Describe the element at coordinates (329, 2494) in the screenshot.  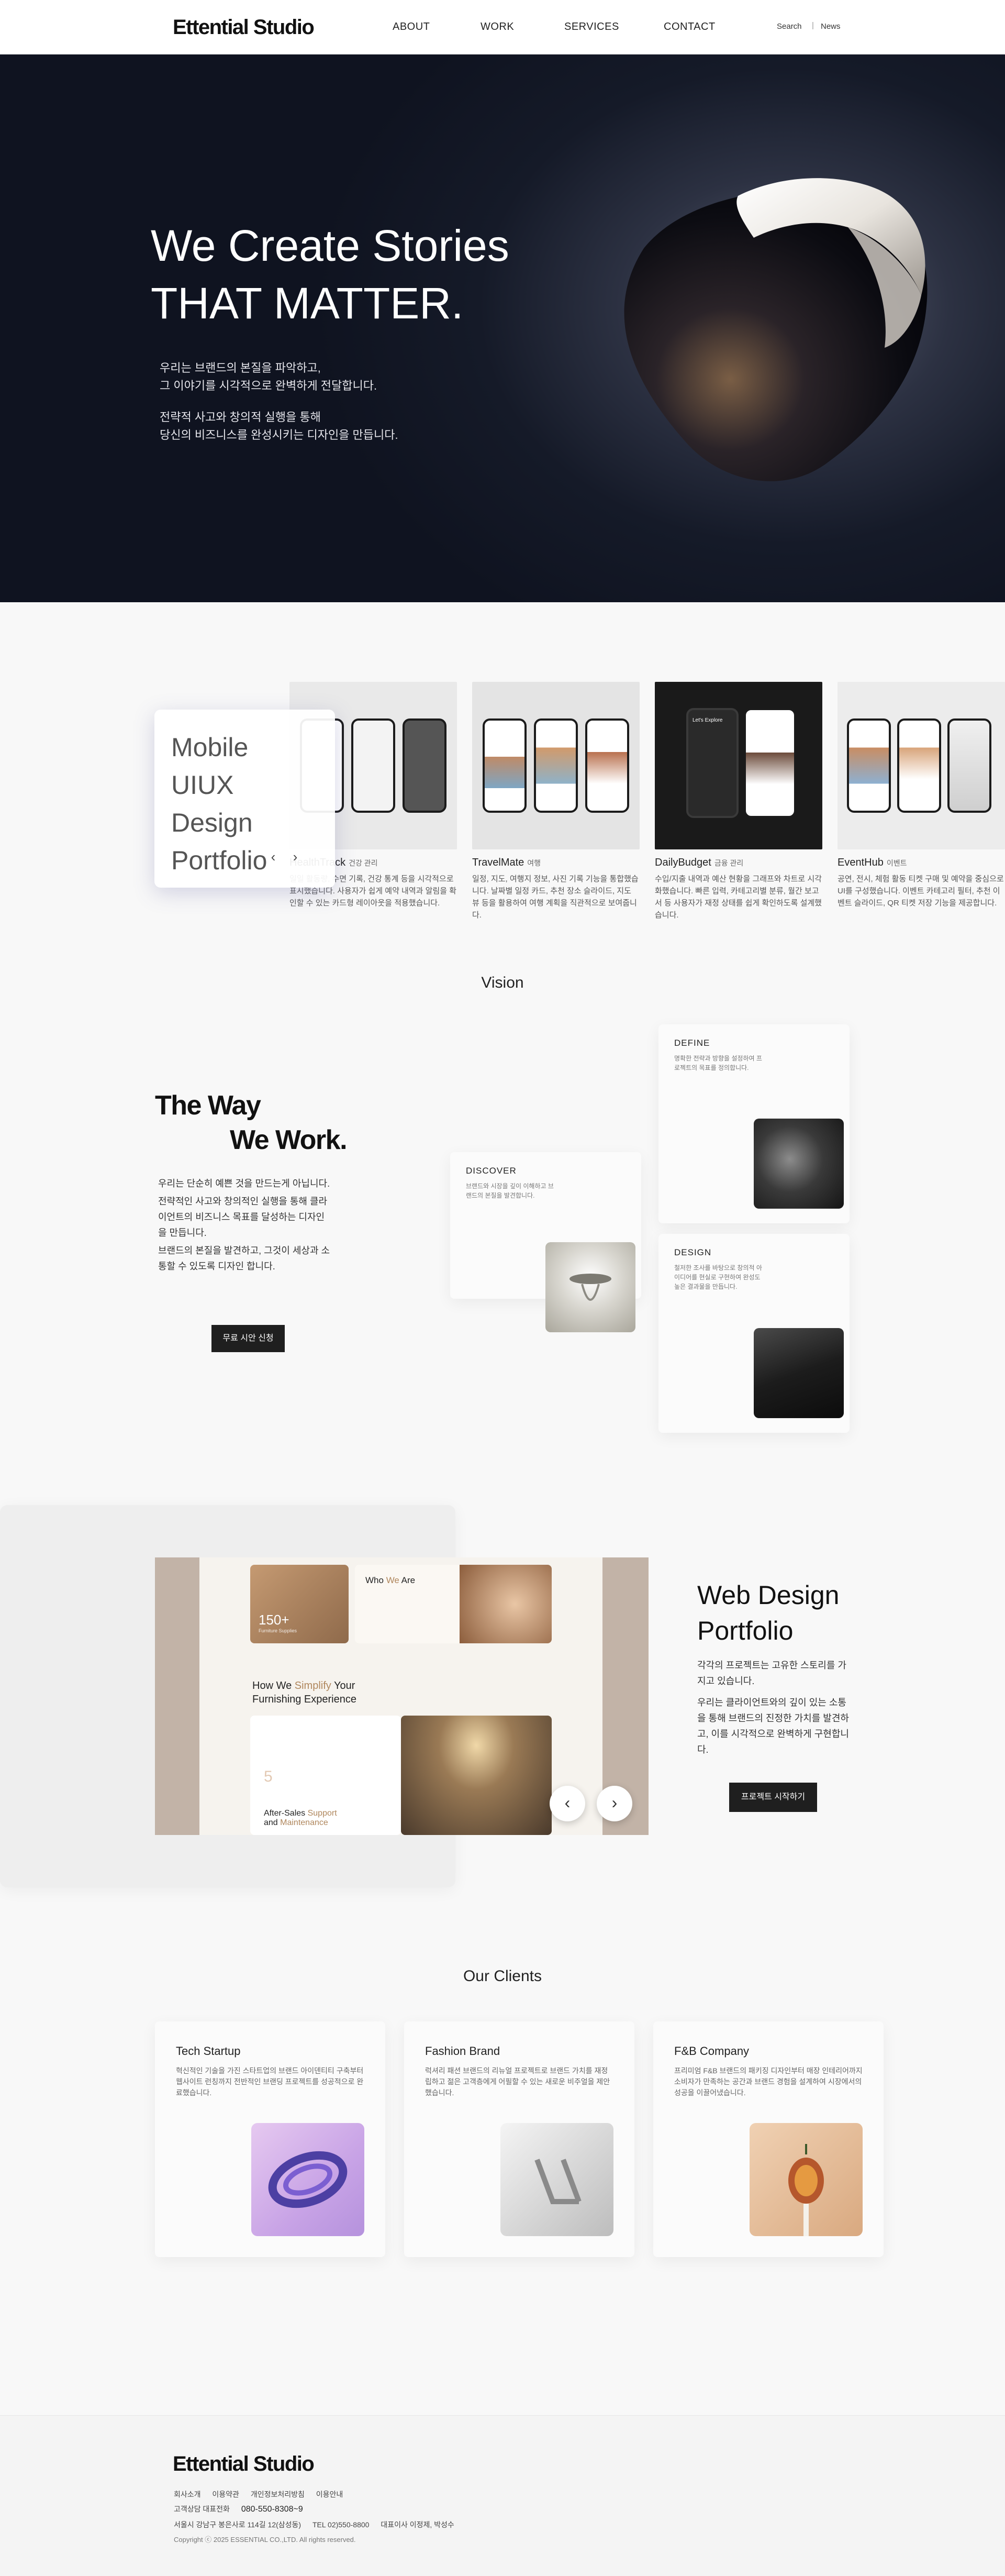
I see `footer-link-guide: 이용안내` at that location.